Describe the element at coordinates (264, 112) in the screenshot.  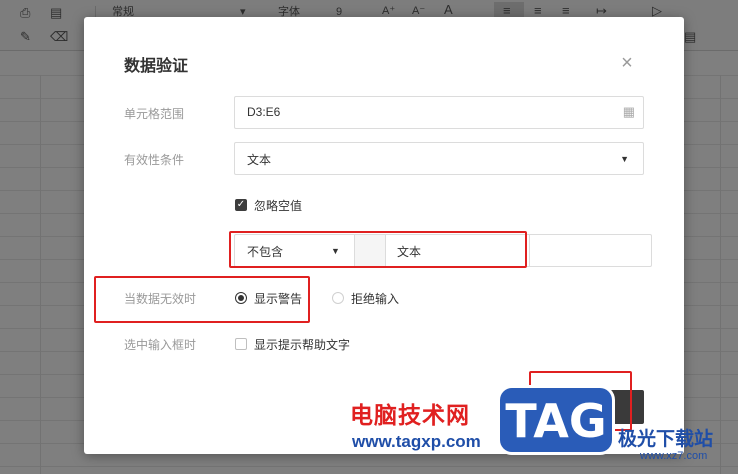
I see `range-value: D3:E6` at that location.